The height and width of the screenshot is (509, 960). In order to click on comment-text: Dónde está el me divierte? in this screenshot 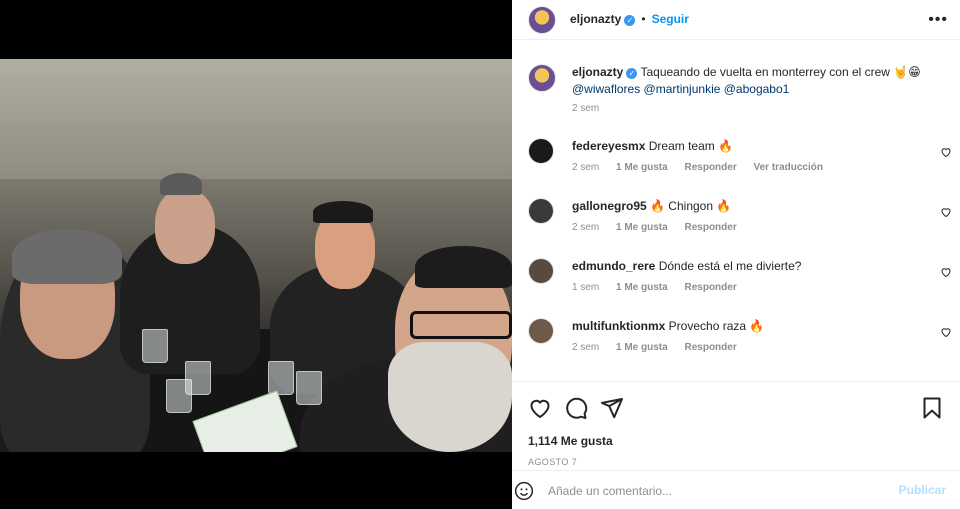, I will do `click(730, 266)`.